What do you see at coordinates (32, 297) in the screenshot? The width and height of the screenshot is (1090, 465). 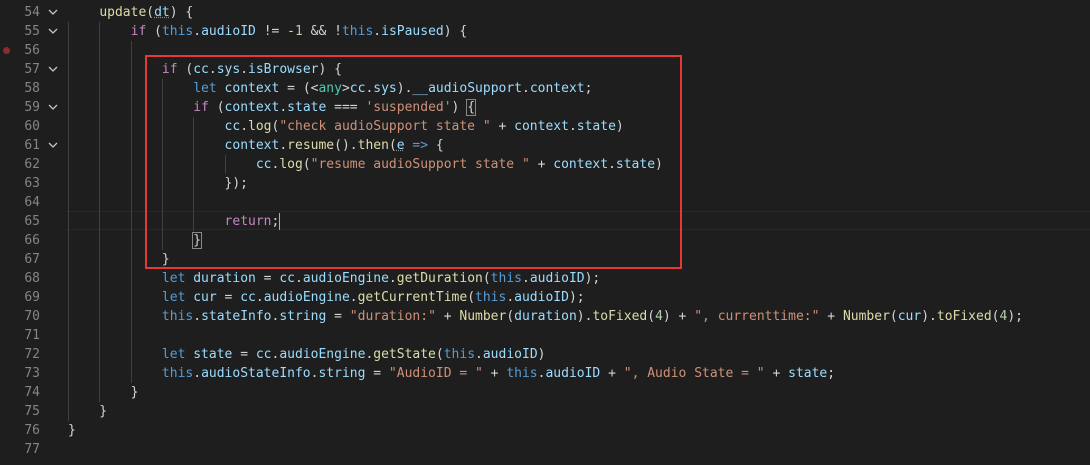 I see `line-number: 69` at bounding box center [32, 297].